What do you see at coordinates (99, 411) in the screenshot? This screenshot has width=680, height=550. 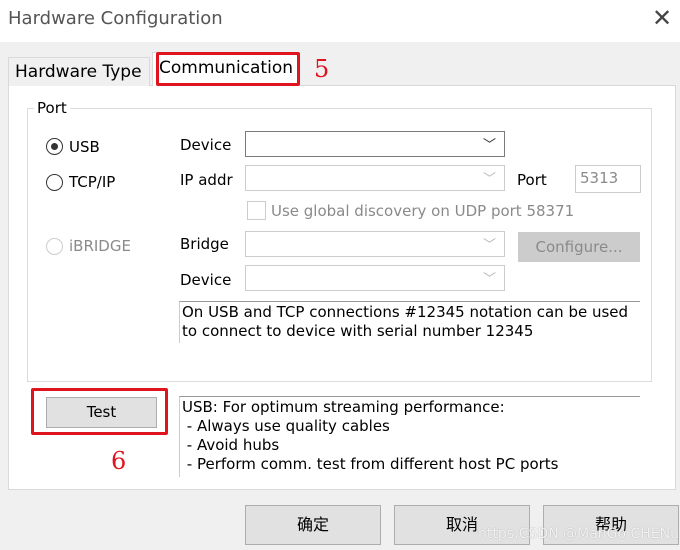 I see `highlight-box-test` at bounding box center [99, 411].